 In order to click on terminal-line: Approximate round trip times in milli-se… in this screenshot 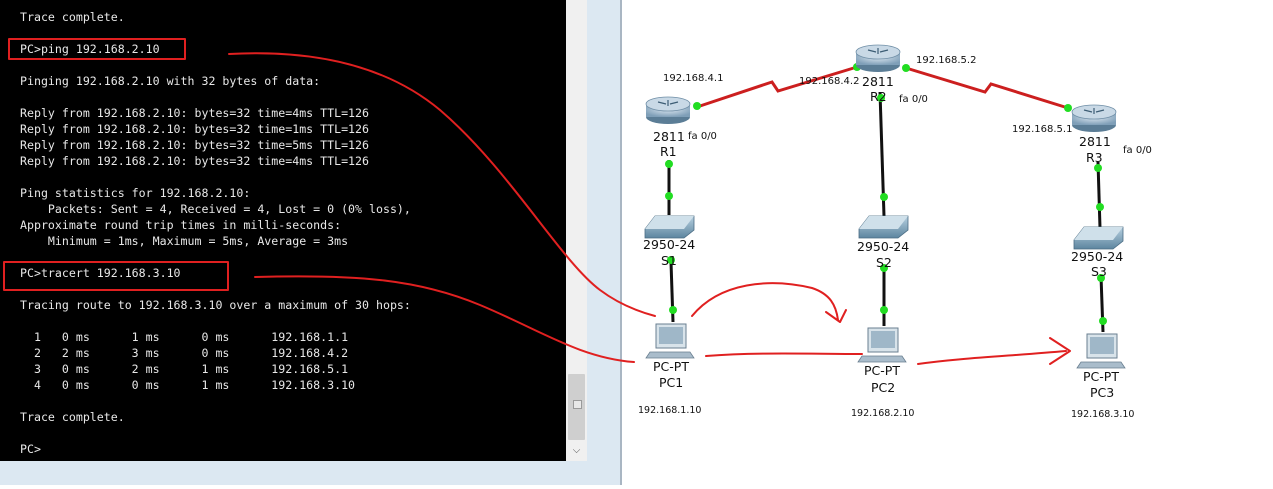, I will do `click(181, 225)`.